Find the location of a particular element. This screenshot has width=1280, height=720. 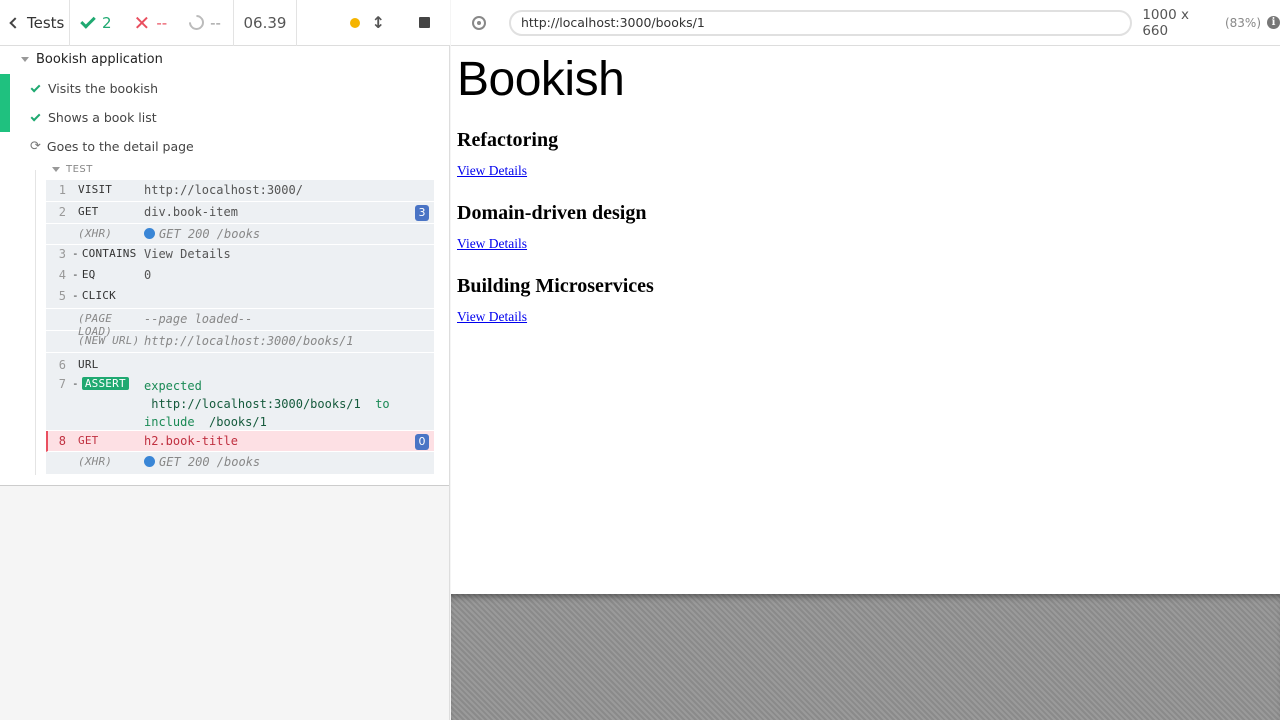

command-row: 2 get div.book-item 3 is located at coordinates (240, 213).